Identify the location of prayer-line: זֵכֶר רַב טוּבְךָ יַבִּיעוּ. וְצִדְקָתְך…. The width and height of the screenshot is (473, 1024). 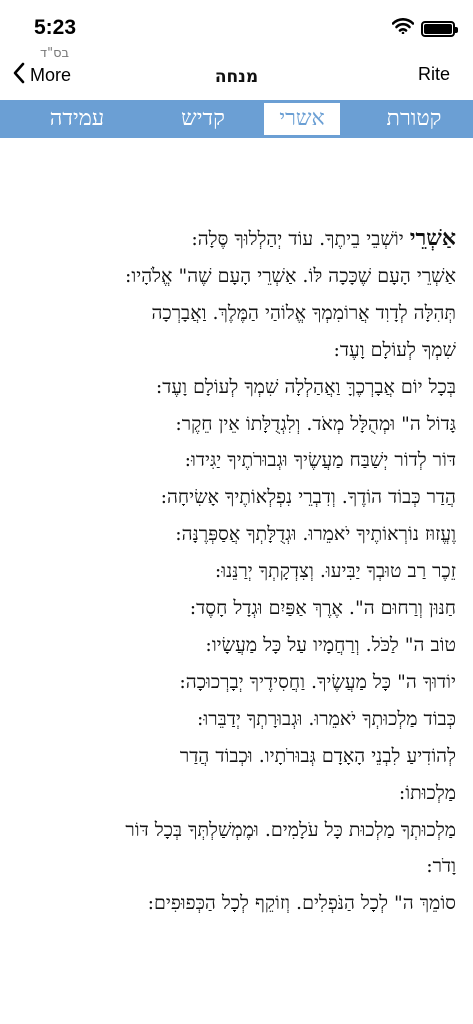
(335, 571).